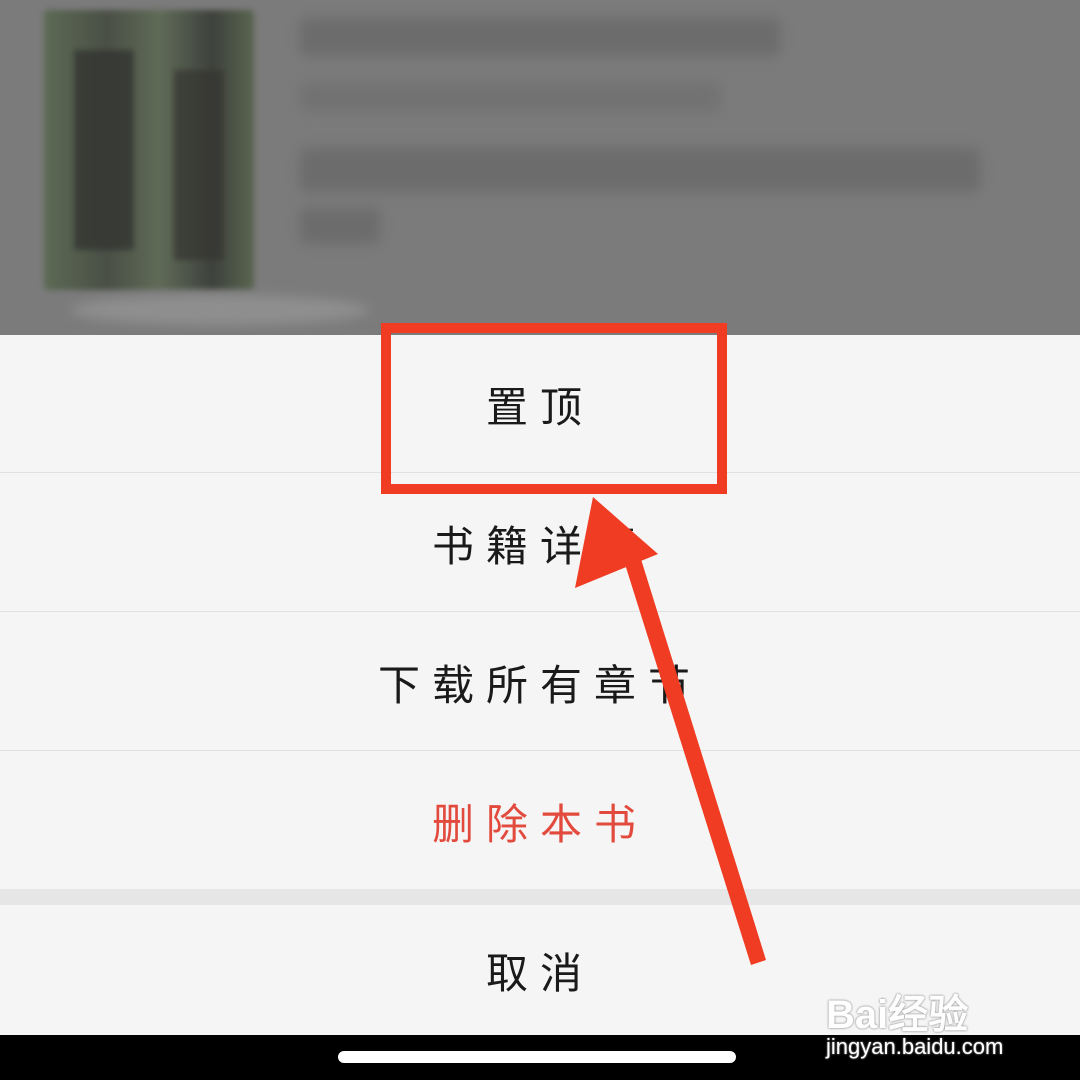 This screenshot has width=1080, height=1080. What do you see at coordinates (540, 897) in the screenshot?
I see `section-gap` at bounding box center [540, 897].